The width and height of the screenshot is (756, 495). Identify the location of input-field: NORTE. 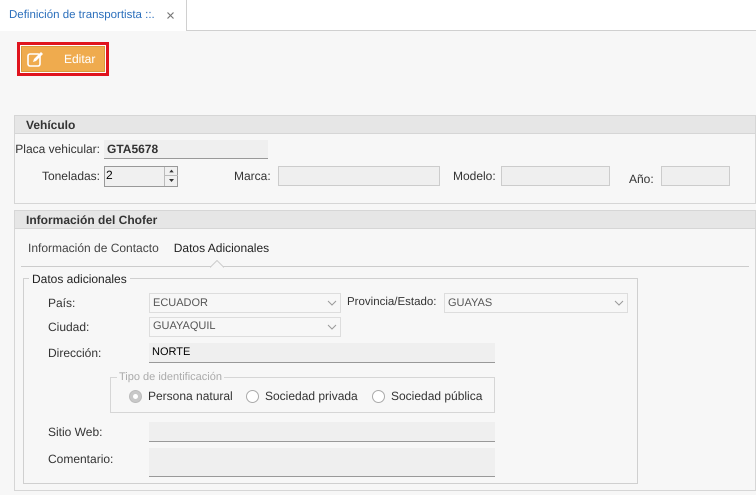
(322, 353).